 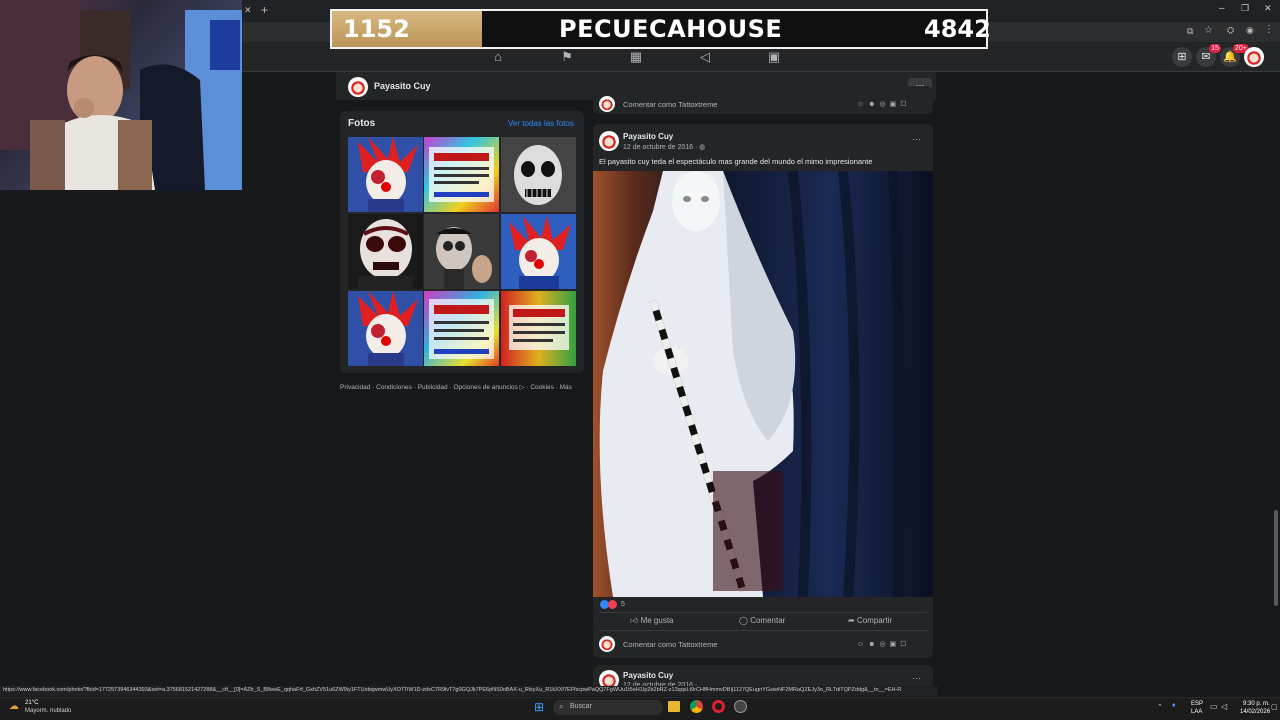 What do you see at coordinates (1245, 8) in the screenshot?
I see `maximize-icon: ❐` at bounding box center [1245, 8].